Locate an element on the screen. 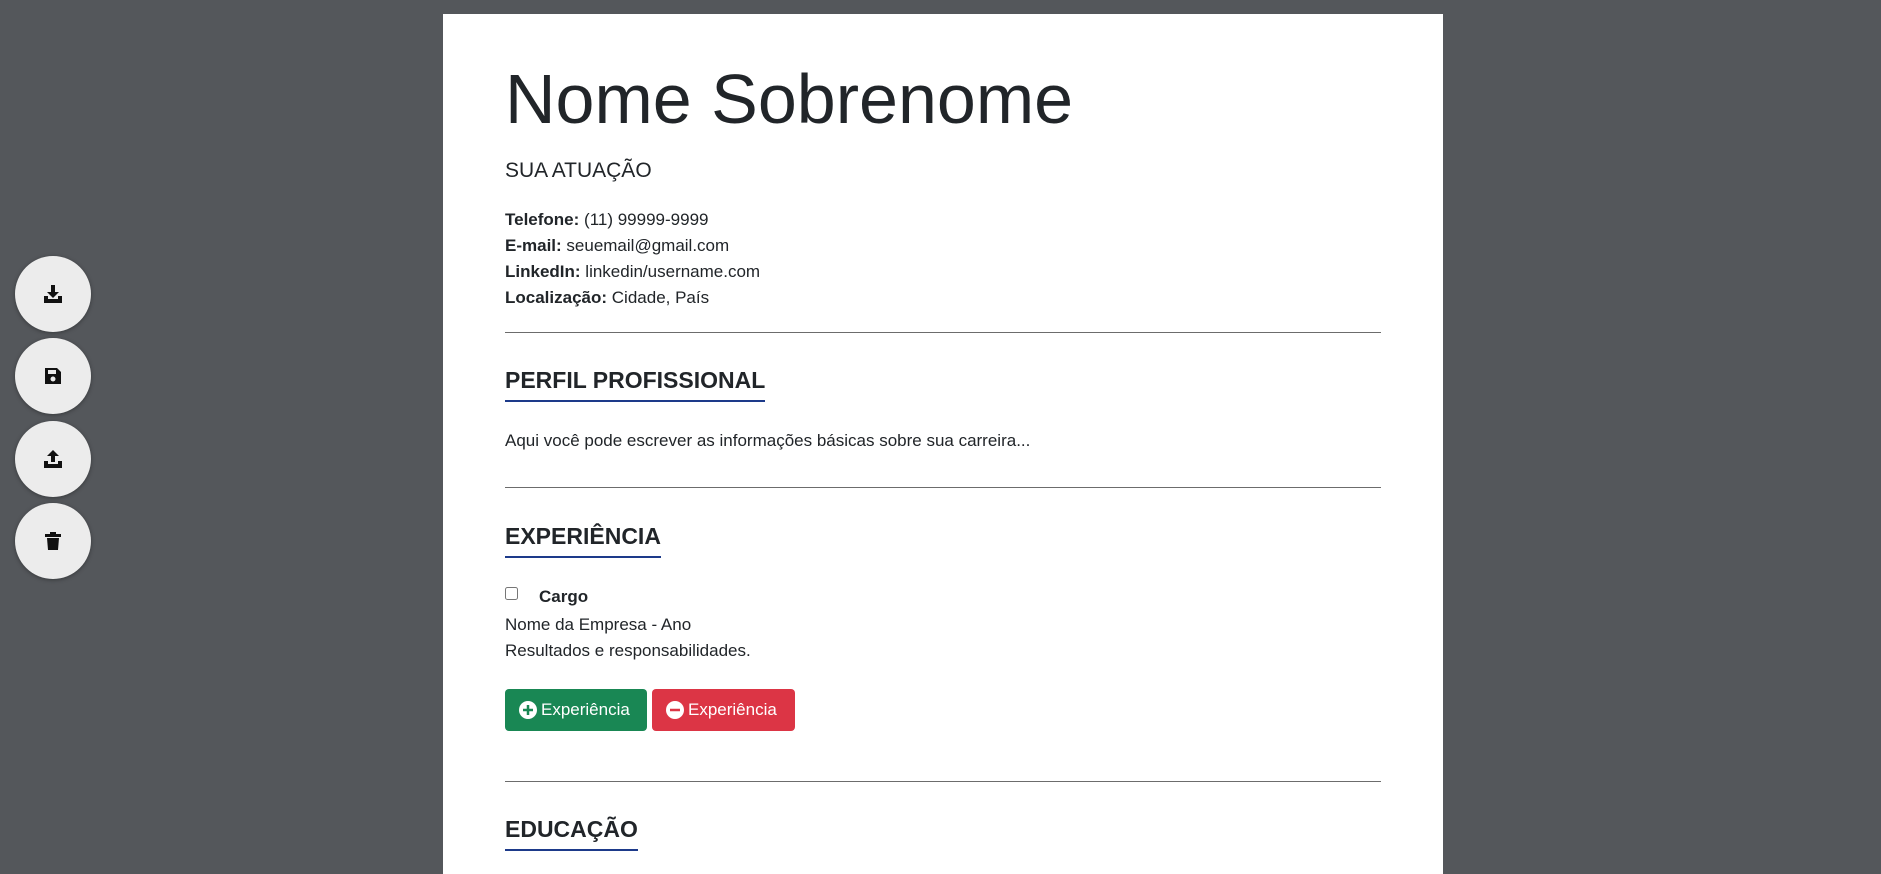 This screenshot has height=874, width=1881. contact-phone: Telefone: (11) 99999-9999 is located at coordinates (606, 220).